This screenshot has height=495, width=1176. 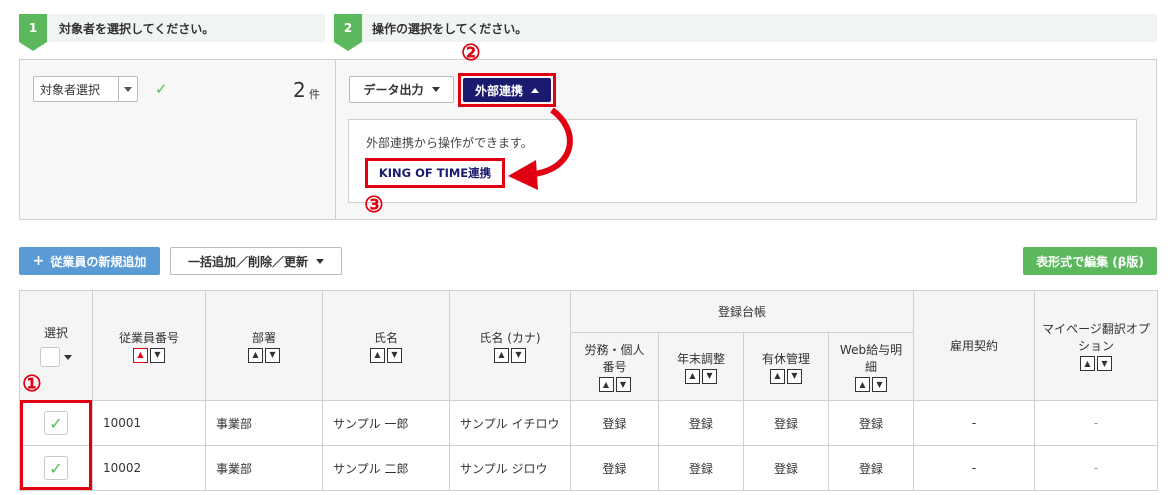 What do you see at coordinates (540, 148) in the screenshot?
I see `curved-arrow-icon` at bounding box center [540, 148].